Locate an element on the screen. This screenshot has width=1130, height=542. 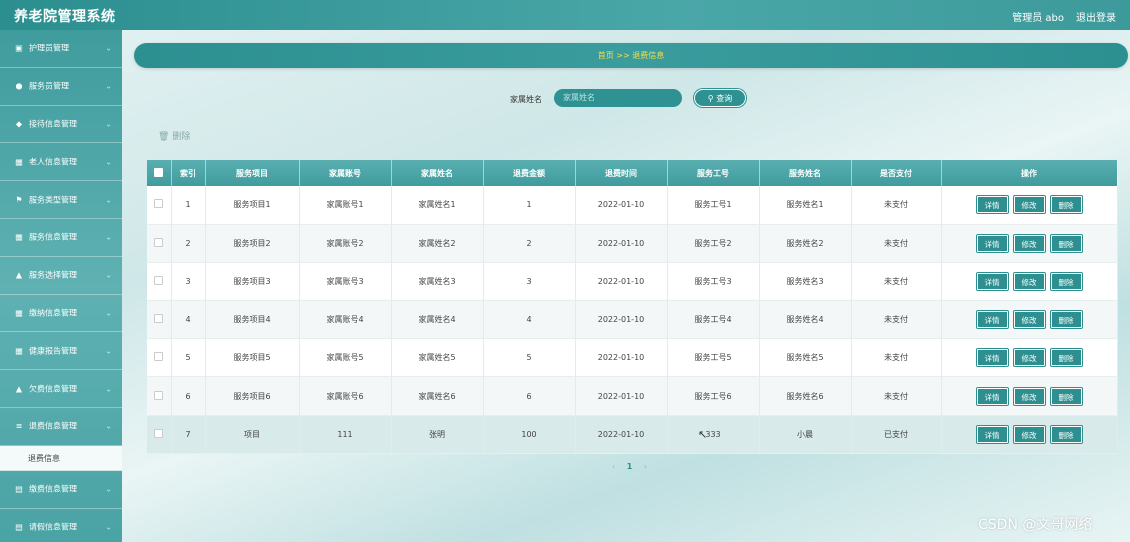
search-button: ⚲ 查询 is located at coordinates (720, 98).